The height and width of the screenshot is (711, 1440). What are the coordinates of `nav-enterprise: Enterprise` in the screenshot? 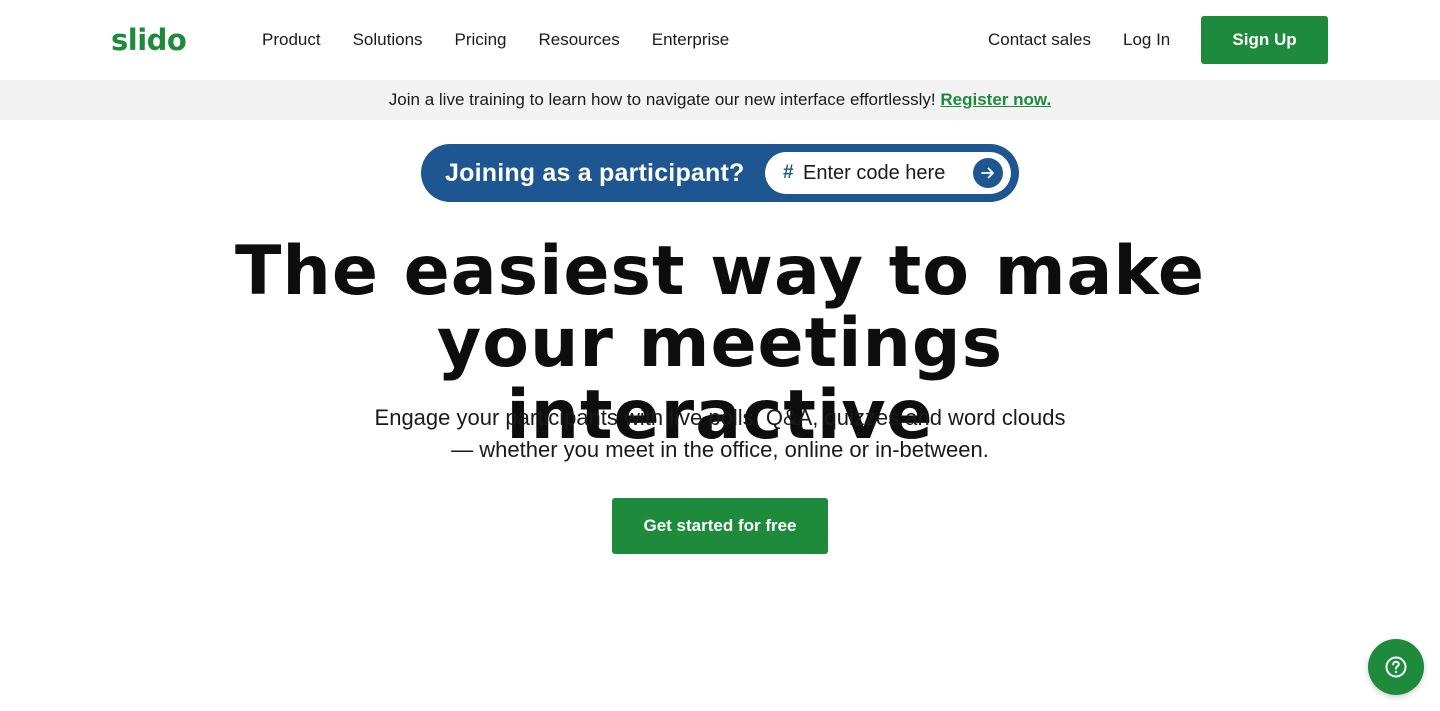 It's located at (690, 40).